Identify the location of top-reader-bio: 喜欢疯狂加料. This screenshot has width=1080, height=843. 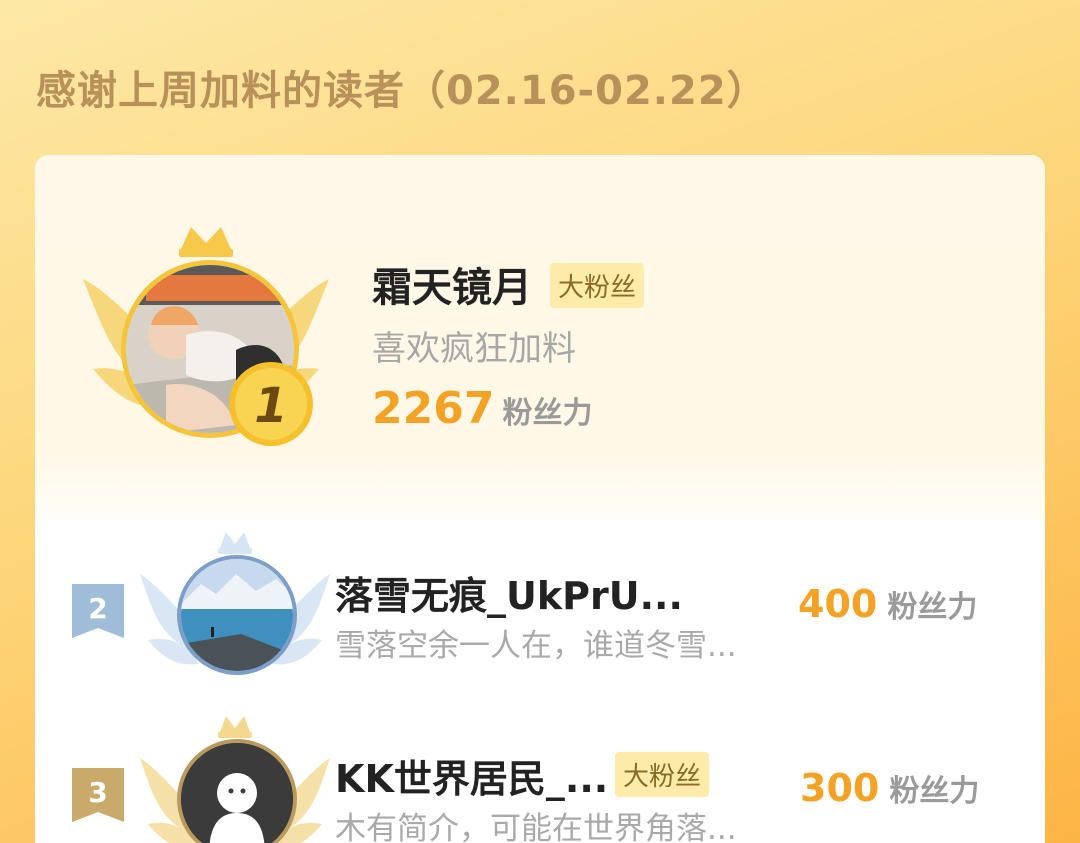
(474, 349).